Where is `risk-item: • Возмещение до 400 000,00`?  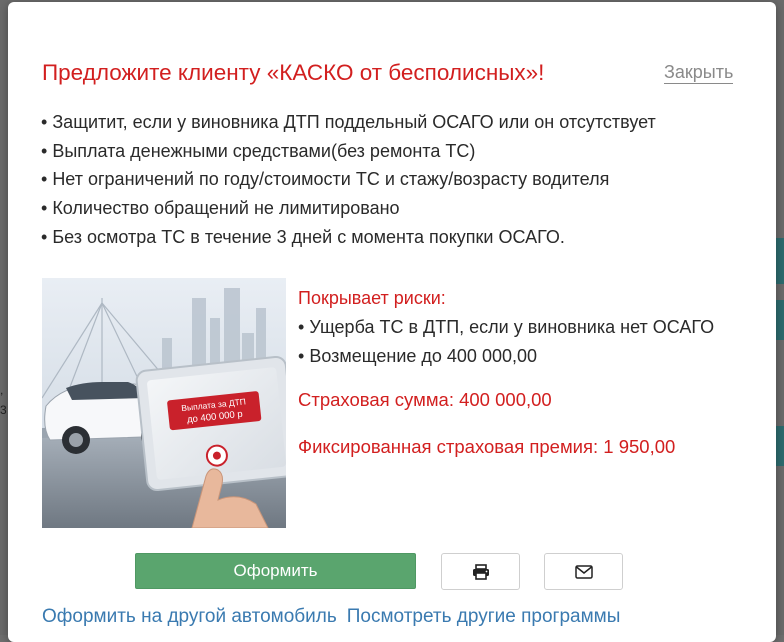 risk-item: • Возмещение до 400 000,00 is located at coordinates (417, 355).